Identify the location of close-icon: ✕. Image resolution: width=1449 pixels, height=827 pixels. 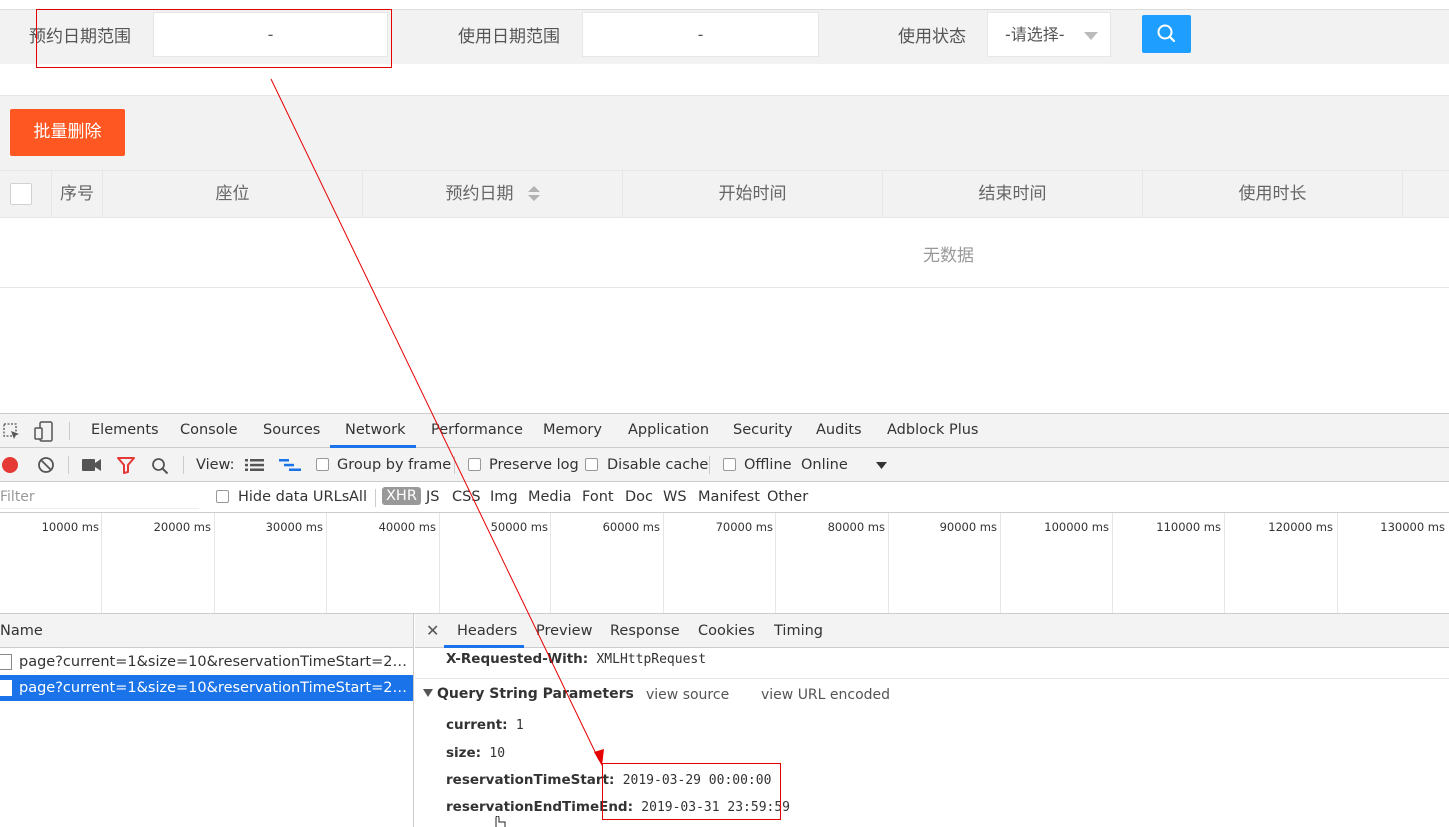
(432, 630).